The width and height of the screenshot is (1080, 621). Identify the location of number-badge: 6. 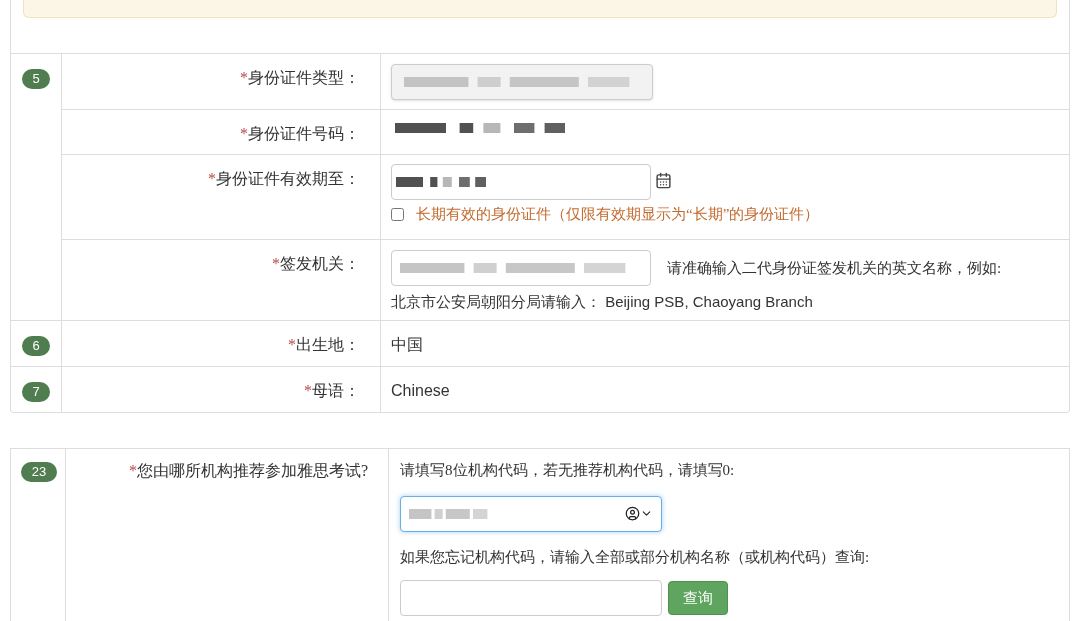
(36, 345).